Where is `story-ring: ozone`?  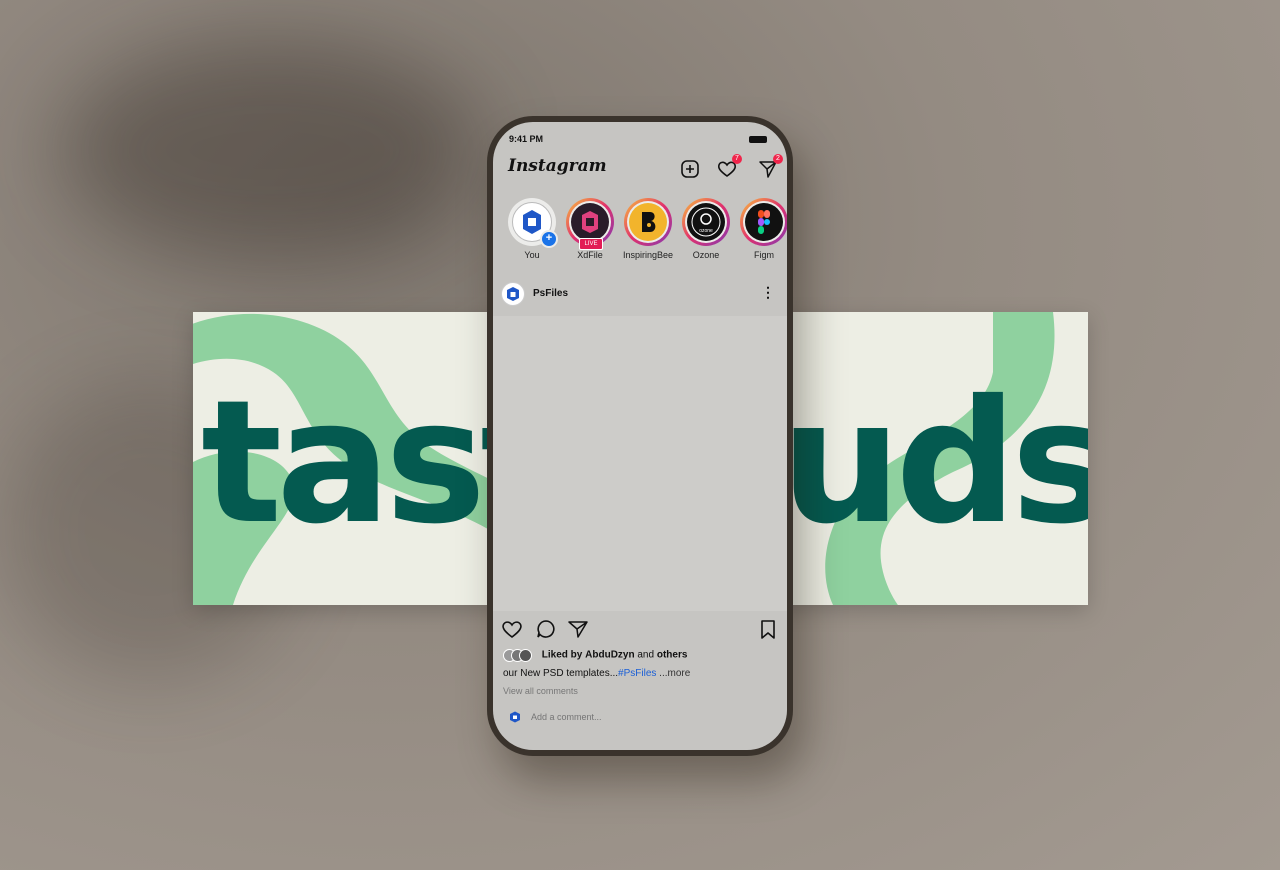 story-ring: ozone is located at coordinates (706, 222).